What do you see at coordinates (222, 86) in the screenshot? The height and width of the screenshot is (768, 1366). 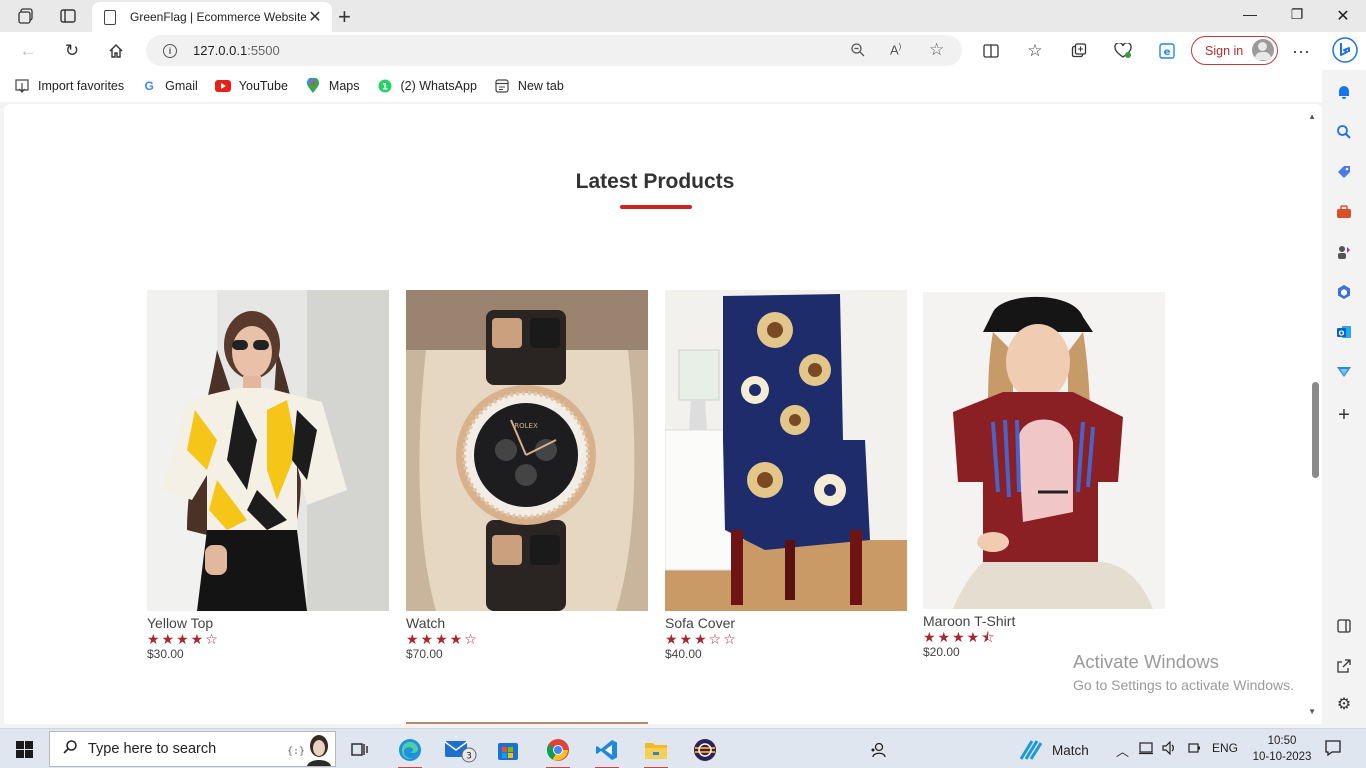 I see `youtube-icon` at bounding box center [222, 86].